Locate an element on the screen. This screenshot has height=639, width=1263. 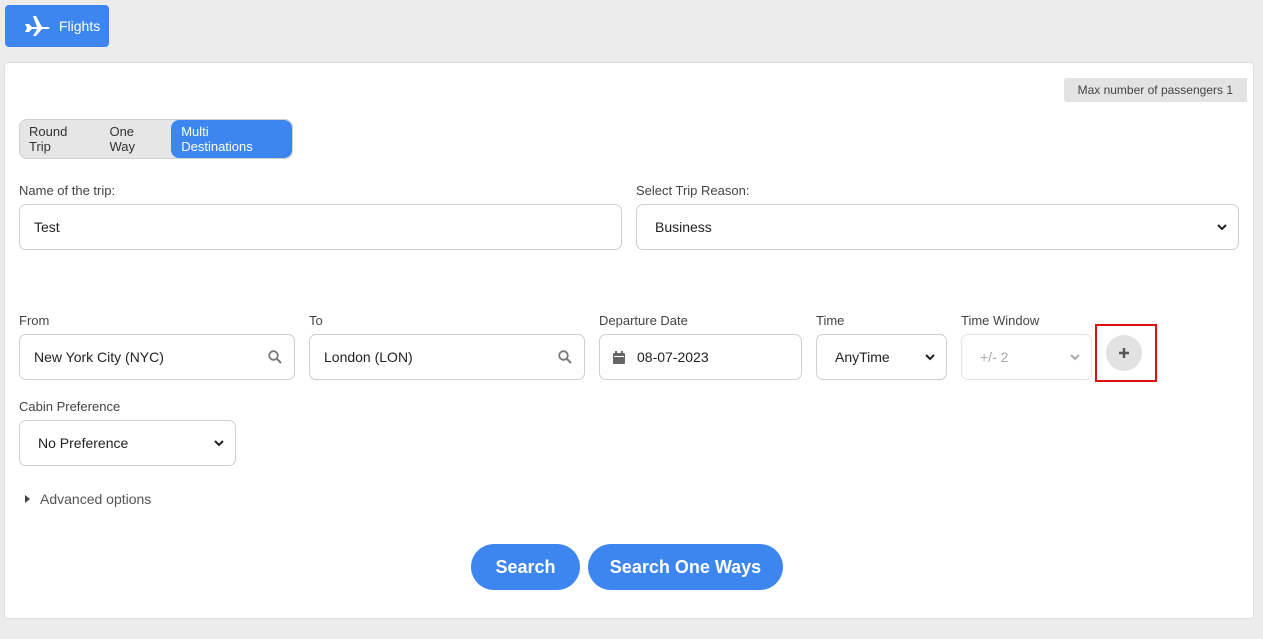
trip-type-multi-destinations: Multi Destinations is located at coordinates (231, 139).